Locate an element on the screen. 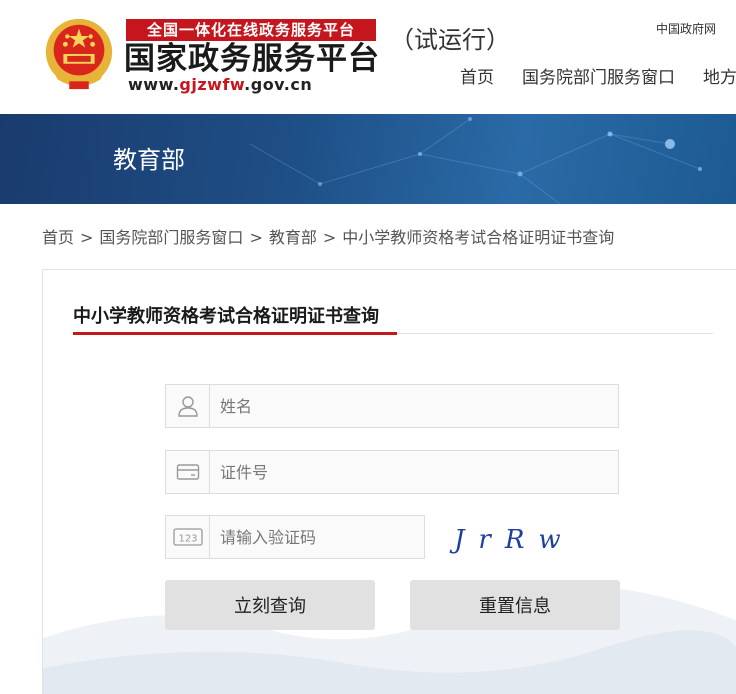 The height and width of the screenshot is (694, 736). gov-link: 中国政府网 is located at coordinates (686, 28).